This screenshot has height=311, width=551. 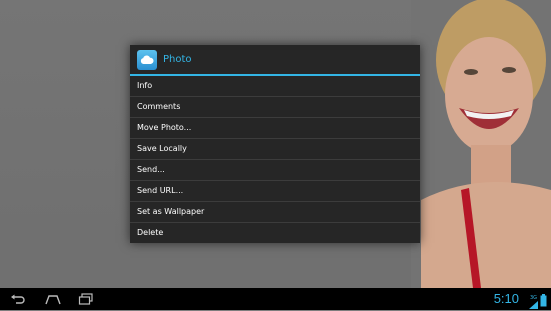 What do you see at coordinates (53, 299) in the screenshot?
I see `home-icon` at bounding box center [53, 299].